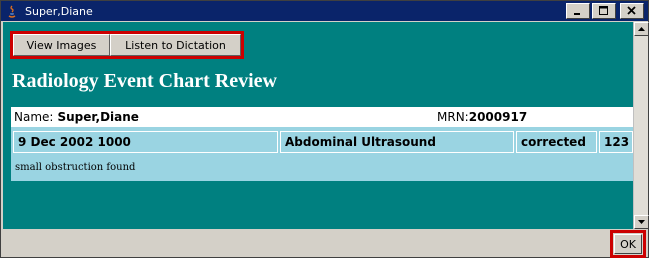  I want to click on title-bar: Super,Diane, so click(324, 11).